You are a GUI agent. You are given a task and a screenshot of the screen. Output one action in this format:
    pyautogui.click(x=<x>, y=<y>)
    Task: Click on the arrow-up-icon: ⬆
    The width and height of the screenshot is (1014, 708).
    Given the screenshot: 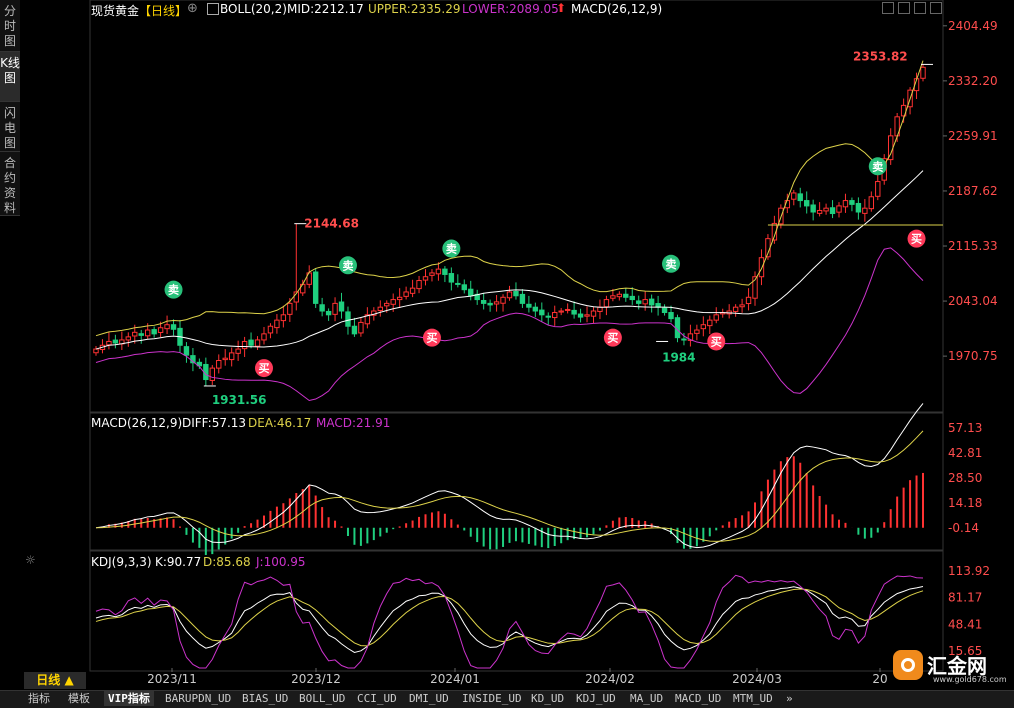 What is the action you would take?
    pyautogui.click(x=561, y=8)
    